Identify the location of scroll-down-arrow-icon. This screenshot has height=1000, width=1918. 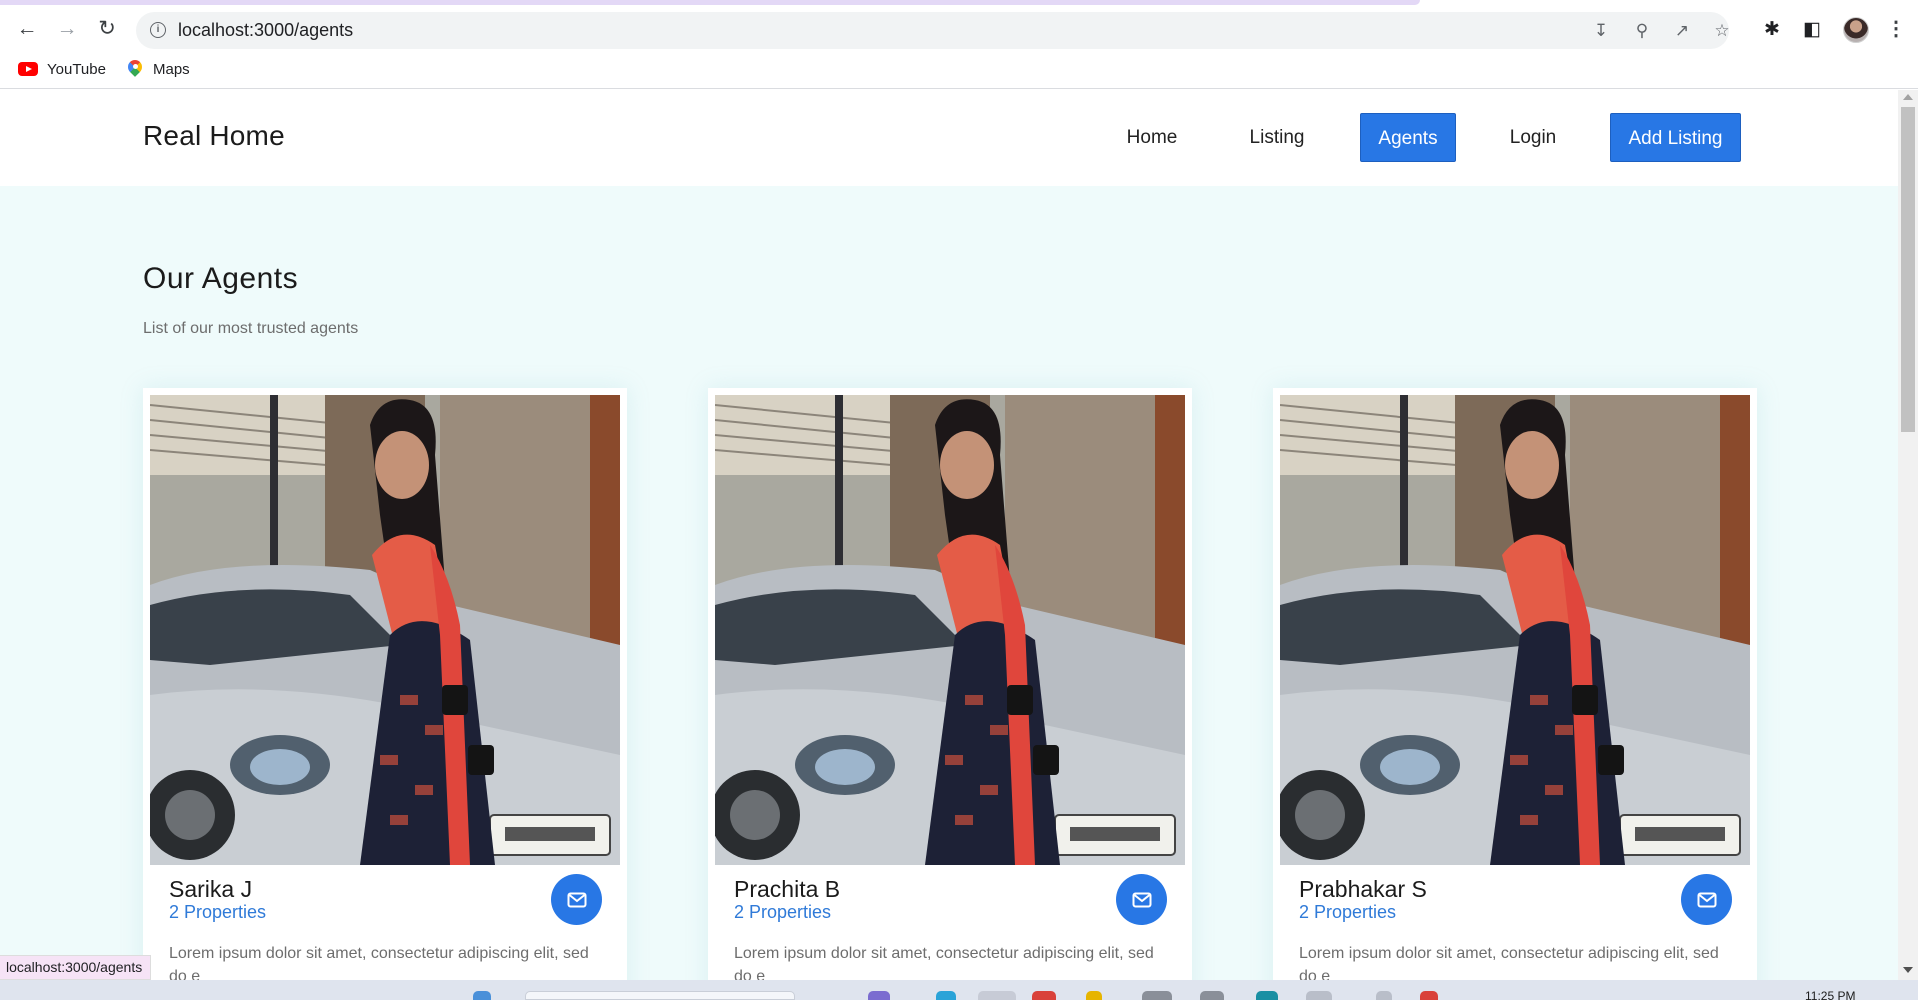
(1908, 970).